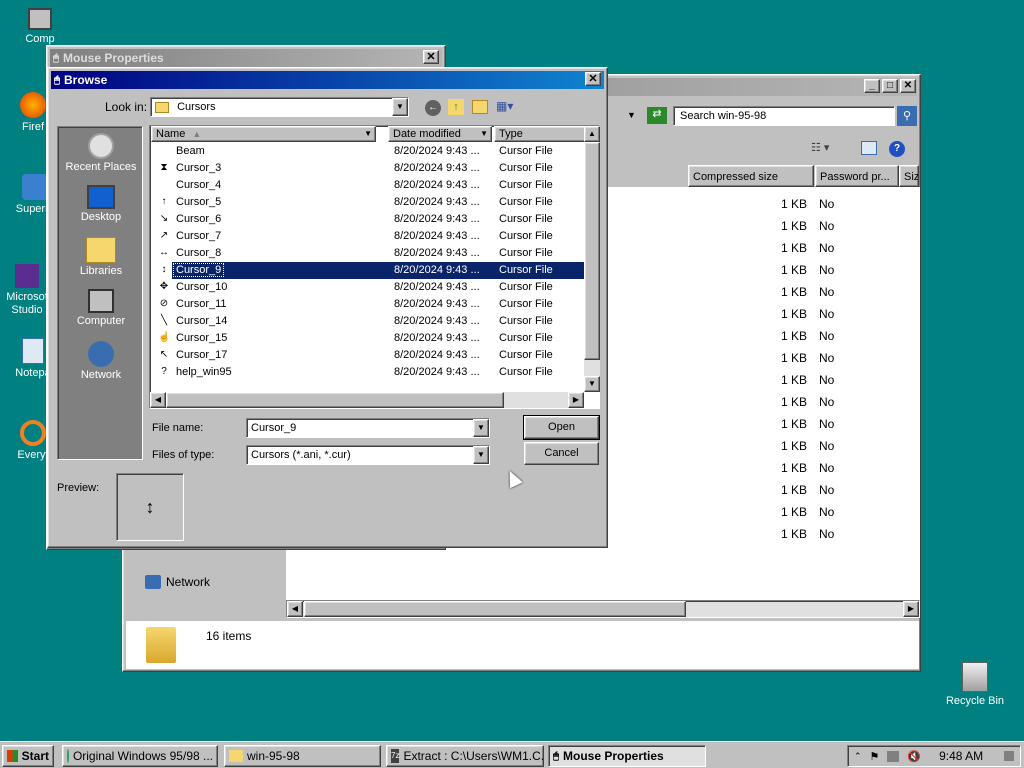 This screenshot has height=768, width=1024. Describe the element at coordinates (858, 756) in the screenshot. I see `chevron-up-icon: ⌃` at that location.